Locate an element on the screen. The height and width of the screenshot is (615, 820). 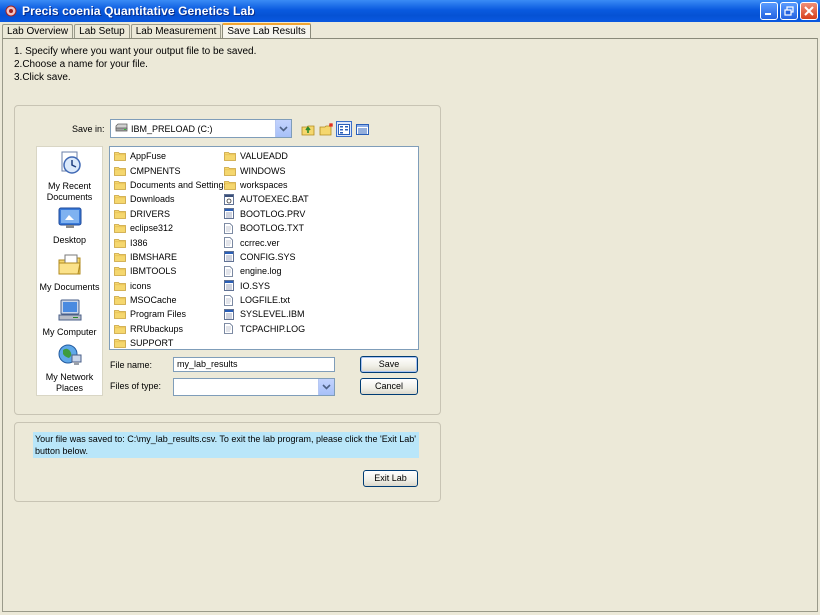
file-name: BOOTLOG.PRV is located at coordinates (273, 213).